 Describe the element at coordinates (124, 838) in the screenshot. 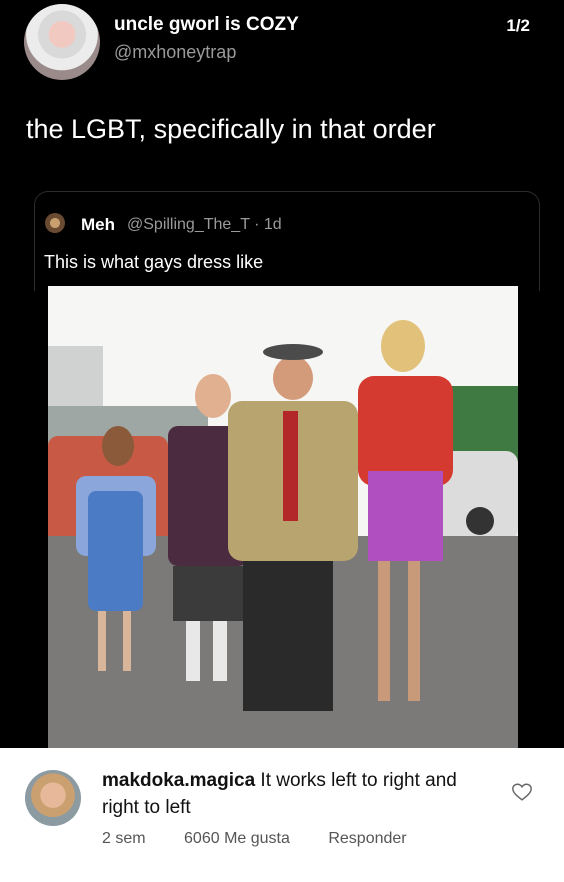

I see `comment-time: 2 sem` at that location.